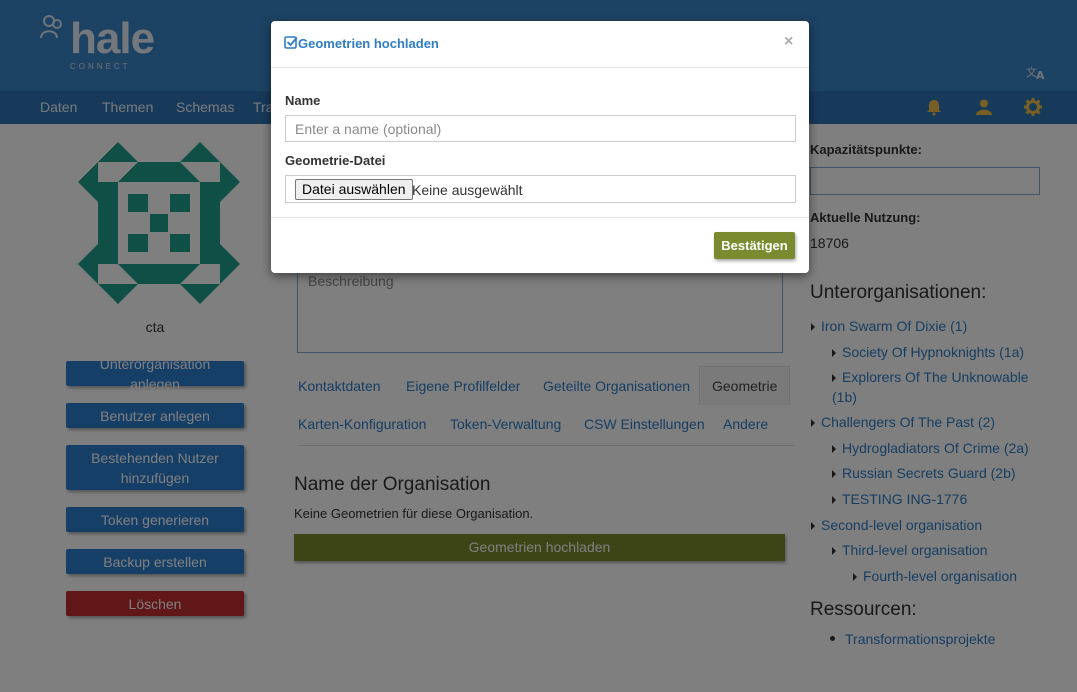 The width and height of the screenshot is (1077, 692). I want to click on modal-header: Geometrien hochladen ×, so click(540, 44).